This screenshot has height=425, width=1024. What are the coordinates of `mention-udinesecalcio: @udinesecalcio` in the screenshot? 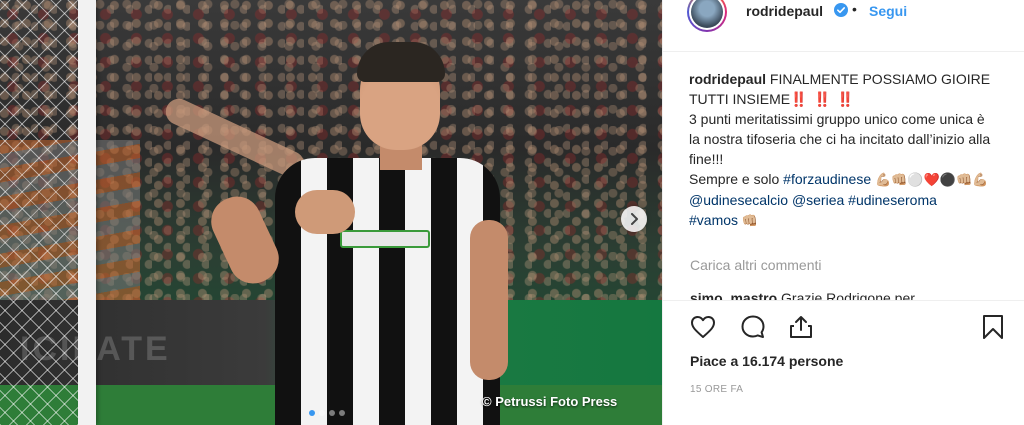 It's located at (738, 200).